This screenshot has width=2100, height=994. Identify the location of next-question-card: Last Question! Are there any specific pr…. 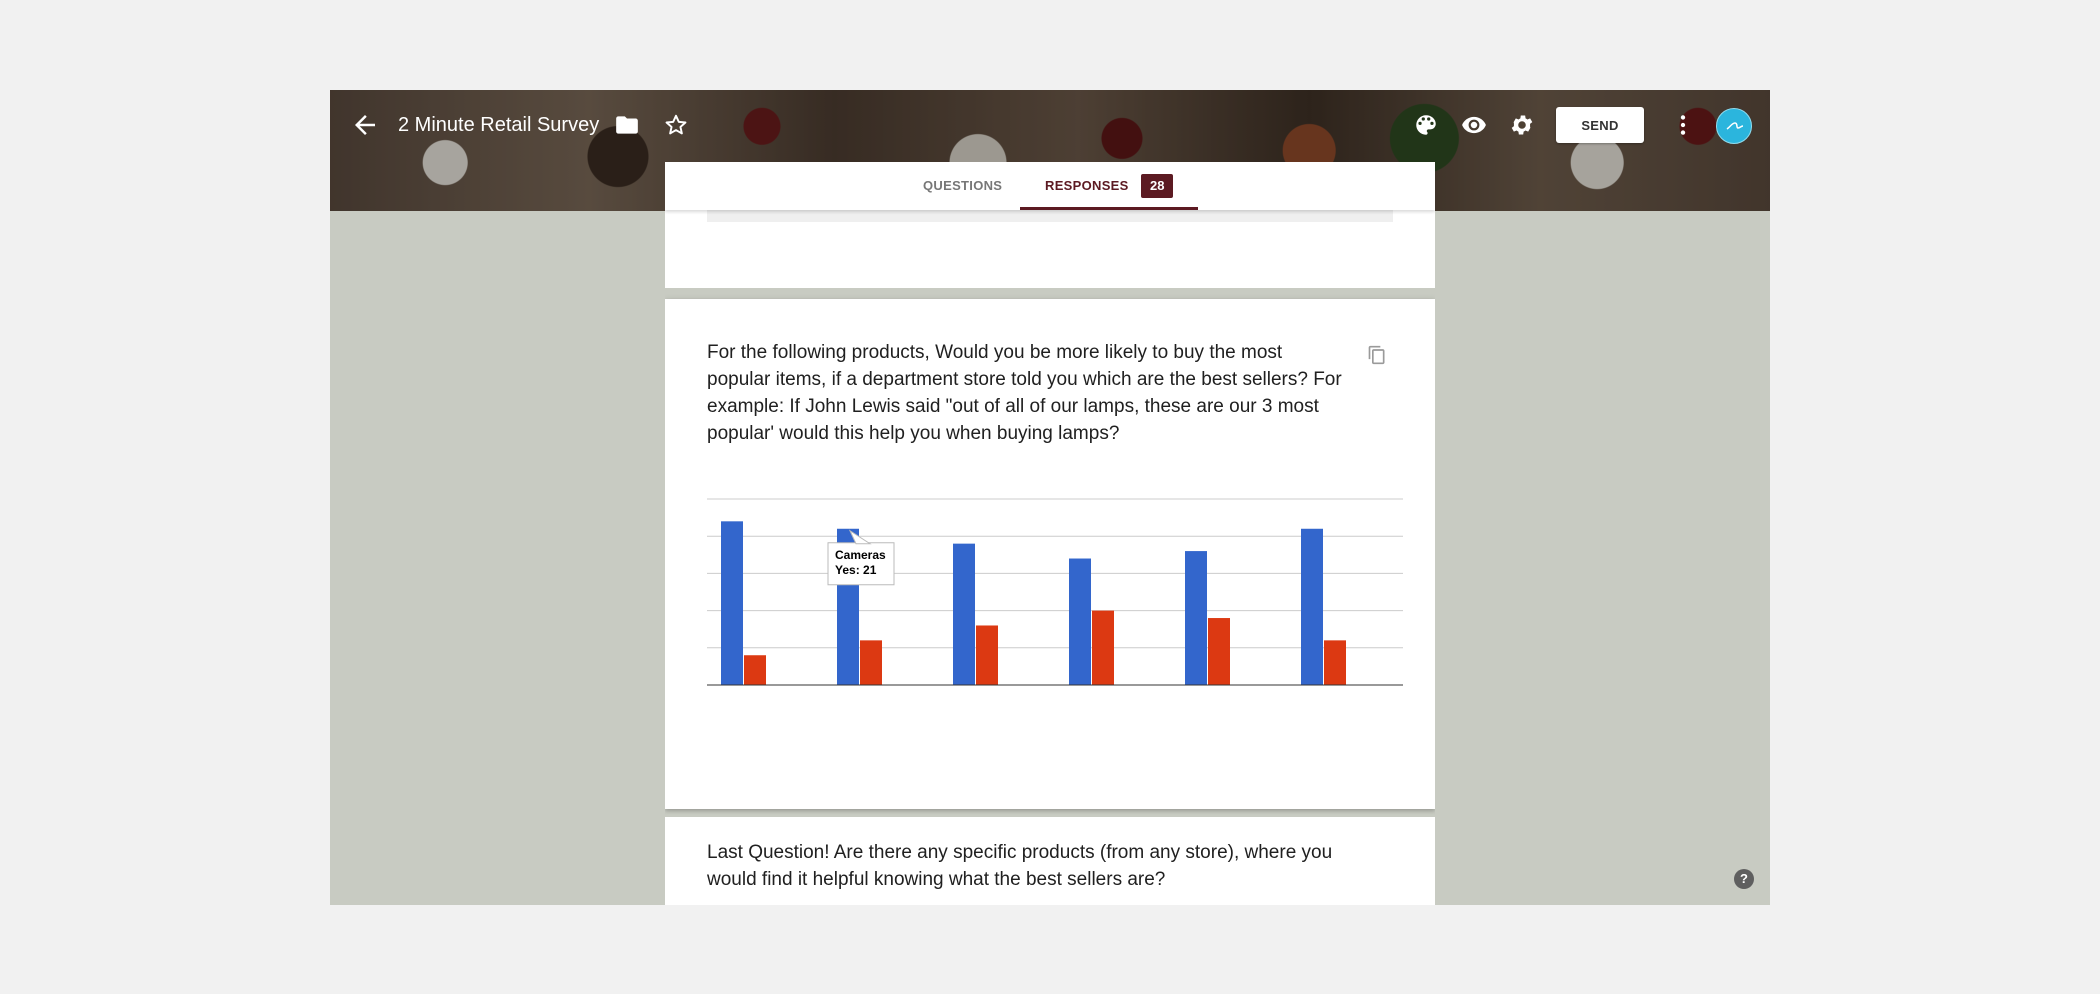
(1050, 861).